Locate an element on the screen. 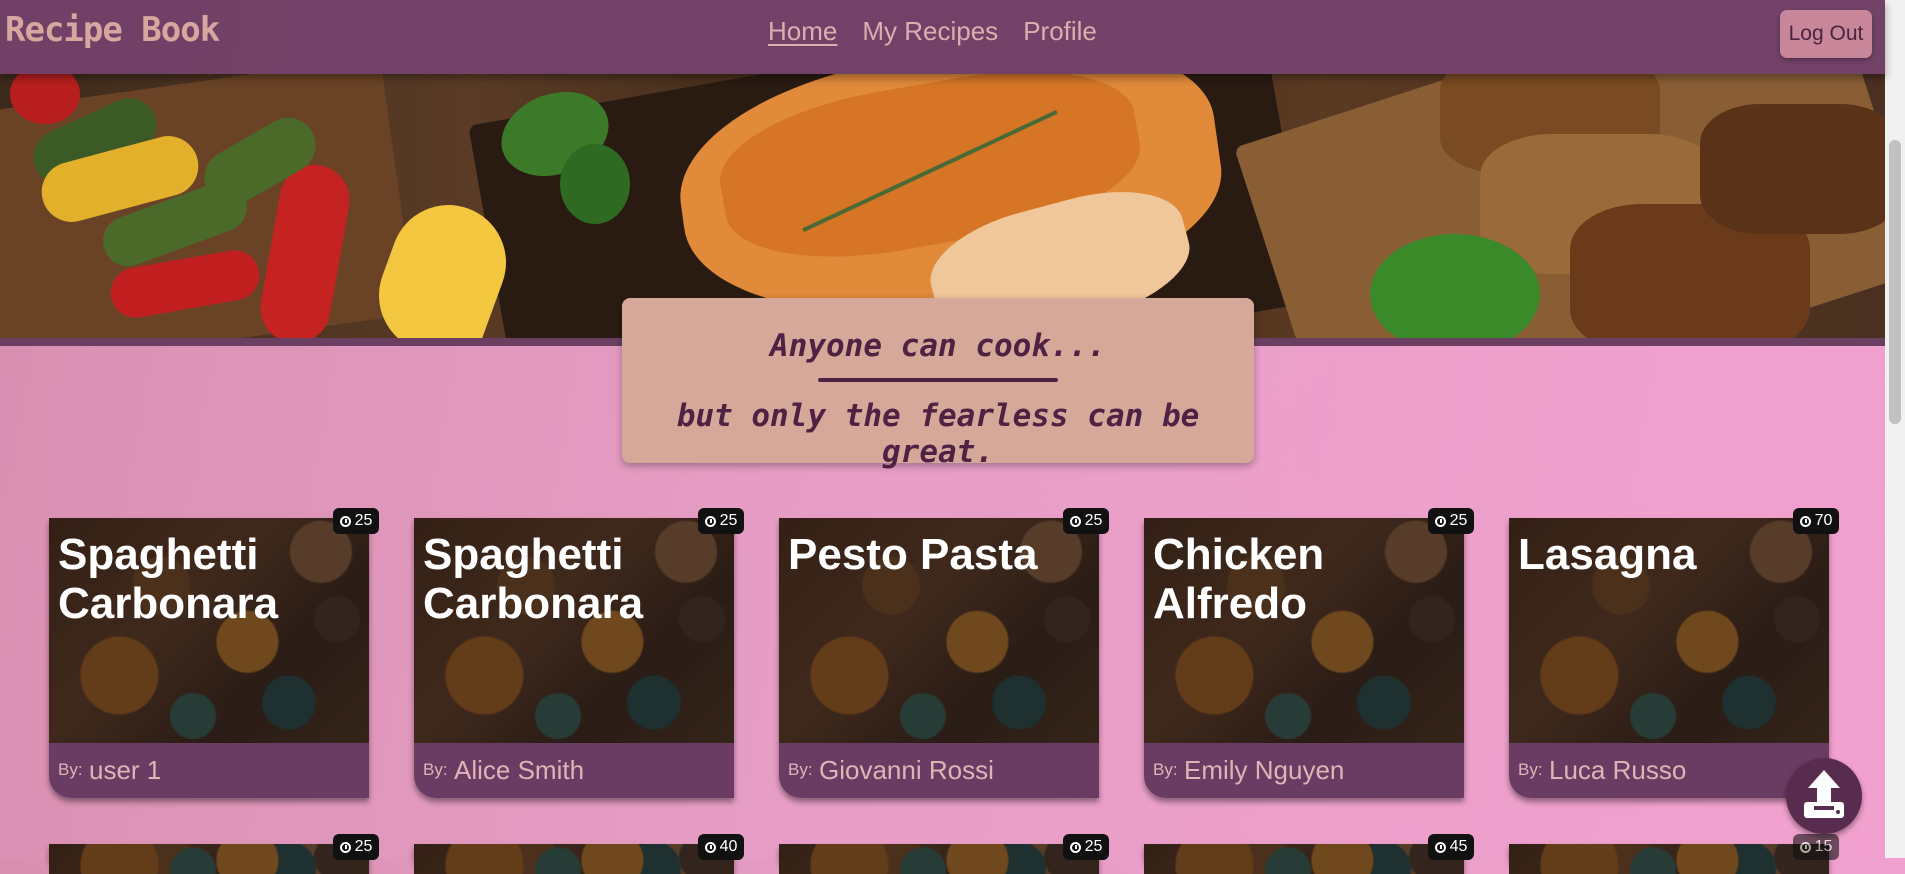 The height and width of the screenshot is (874, 1905). recipe-card: Lasagna 70 By: Luca Russo is located at coordinates (1674, 653).